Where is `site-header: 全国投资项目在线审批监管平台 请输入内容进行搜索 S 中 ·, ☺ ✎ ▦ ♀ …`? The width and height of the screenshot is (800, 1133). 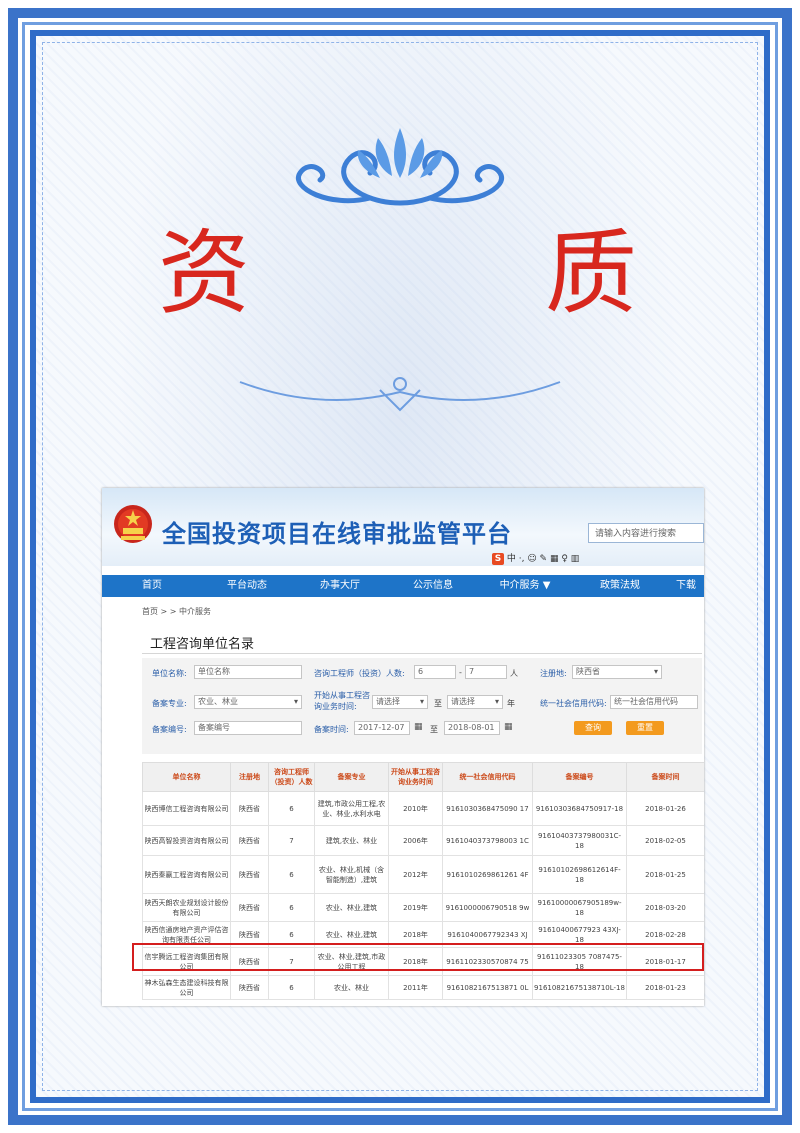 site-header: 全国投资项目在线审批监管平台 请输入内容进行搜索 S 中 ·, ☺ ✎ ▦ ♀ … is located at coordinates (403, 527).